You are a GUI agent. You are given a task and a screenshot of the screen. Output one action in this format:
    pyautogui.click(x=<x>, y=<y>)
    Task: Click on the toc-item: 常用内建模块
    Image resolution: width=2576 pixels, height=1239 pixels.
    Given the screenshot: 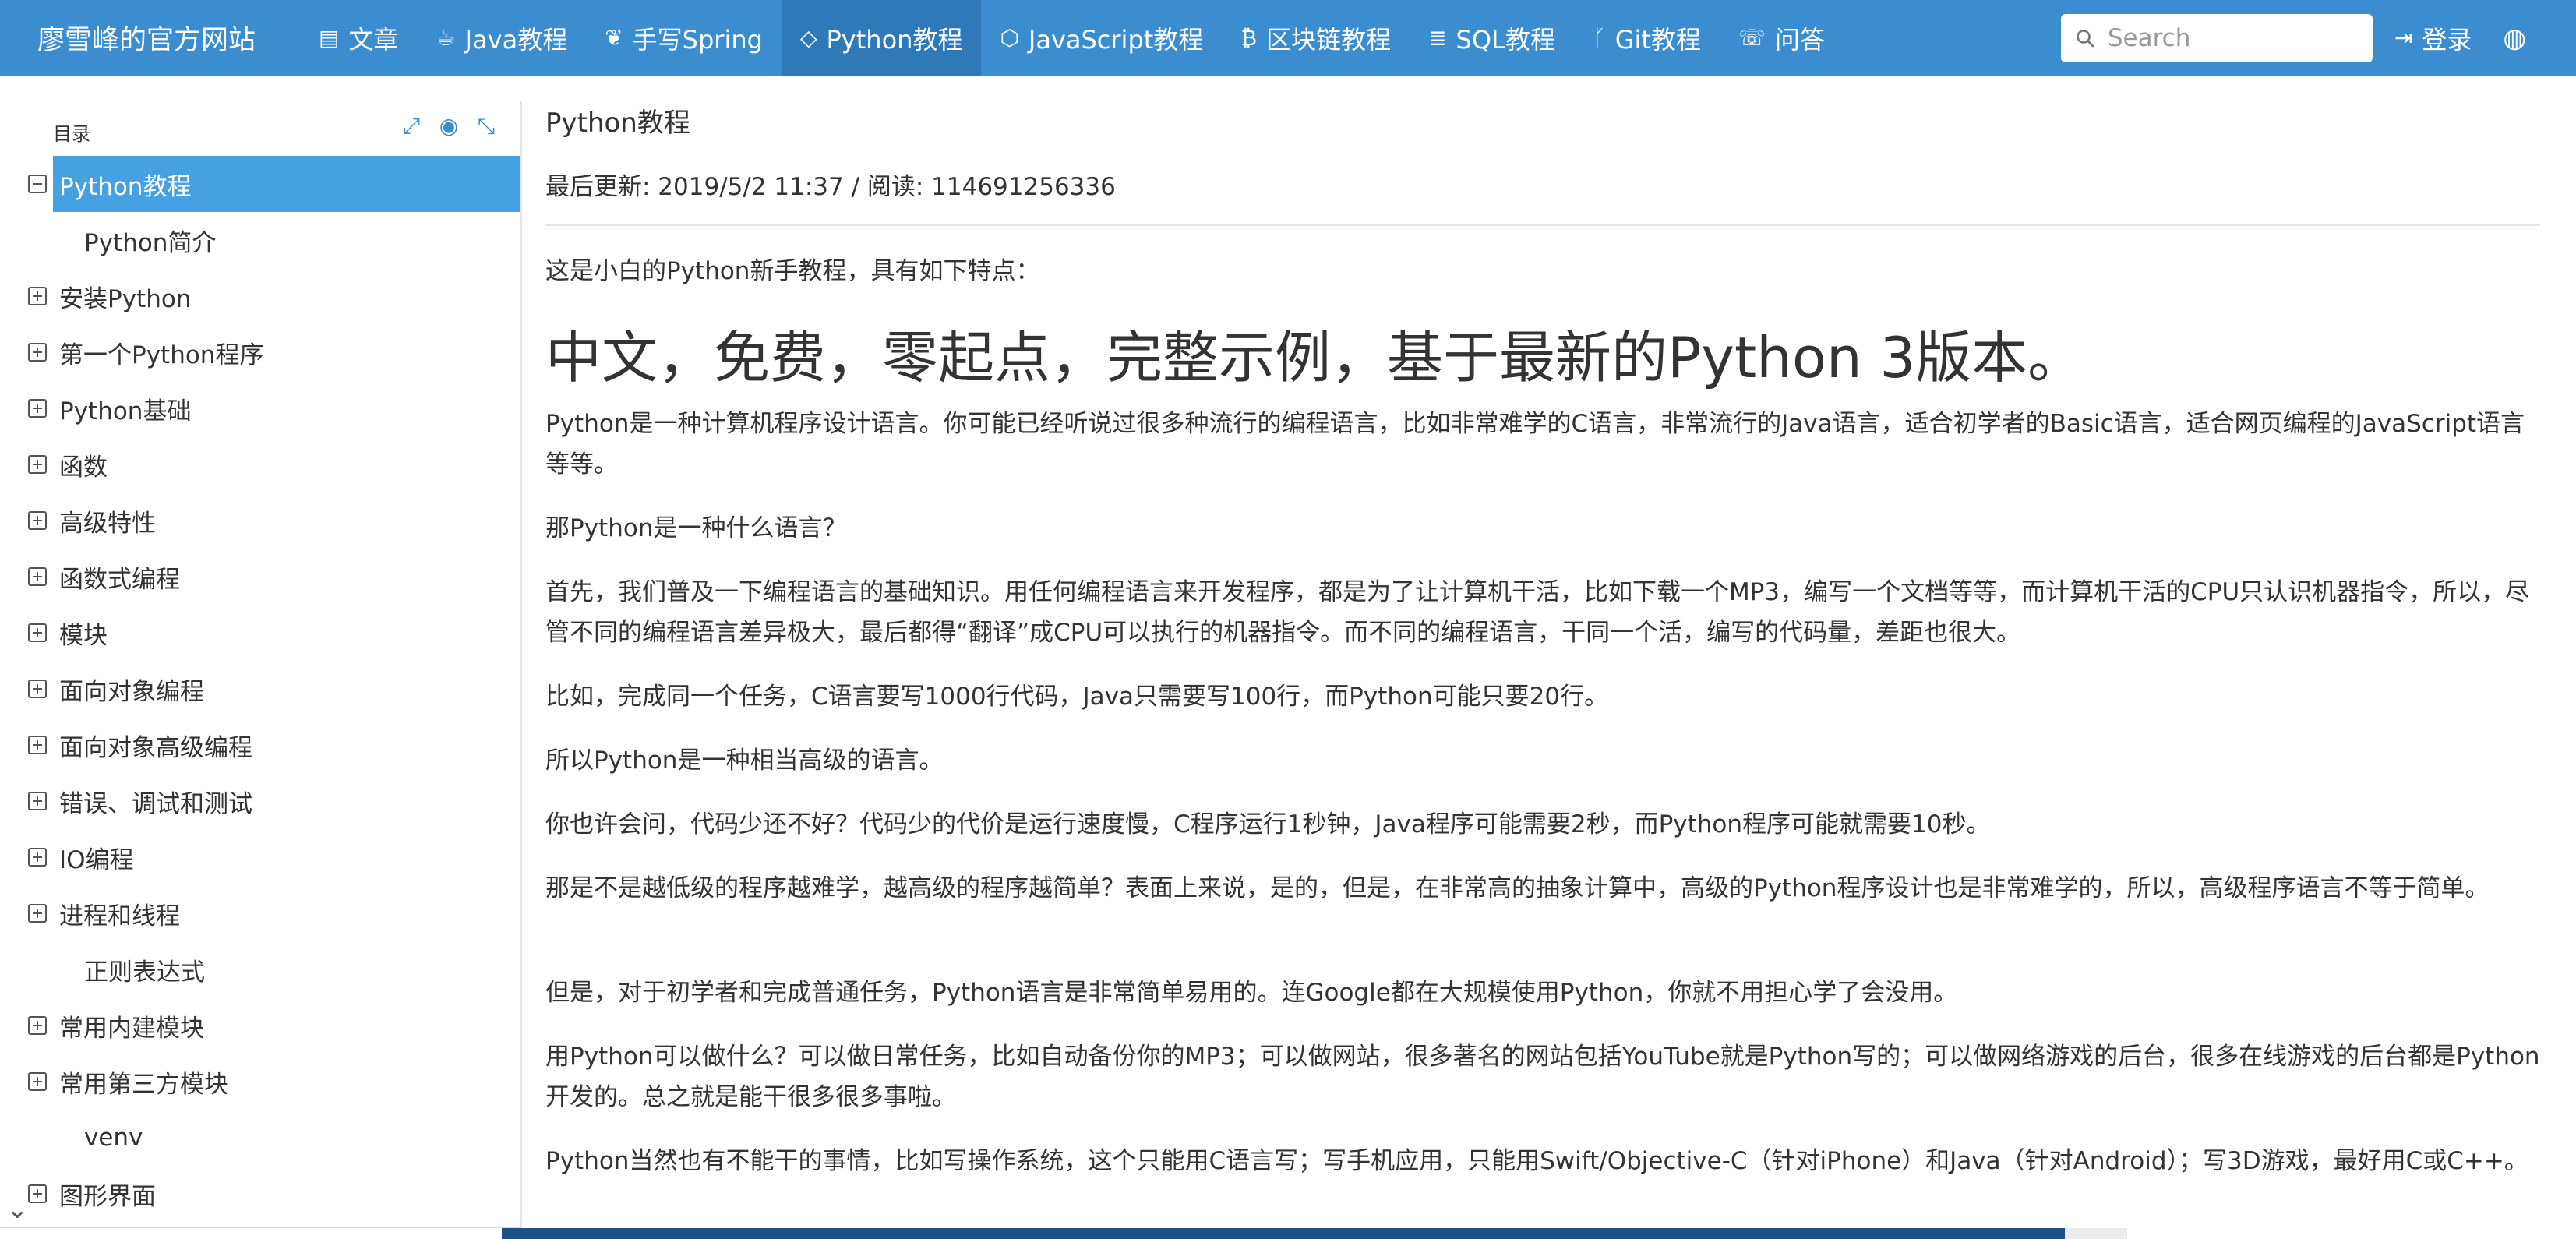 What is the action you would take?
    pyautogui.click(x=260, y=1025)
    